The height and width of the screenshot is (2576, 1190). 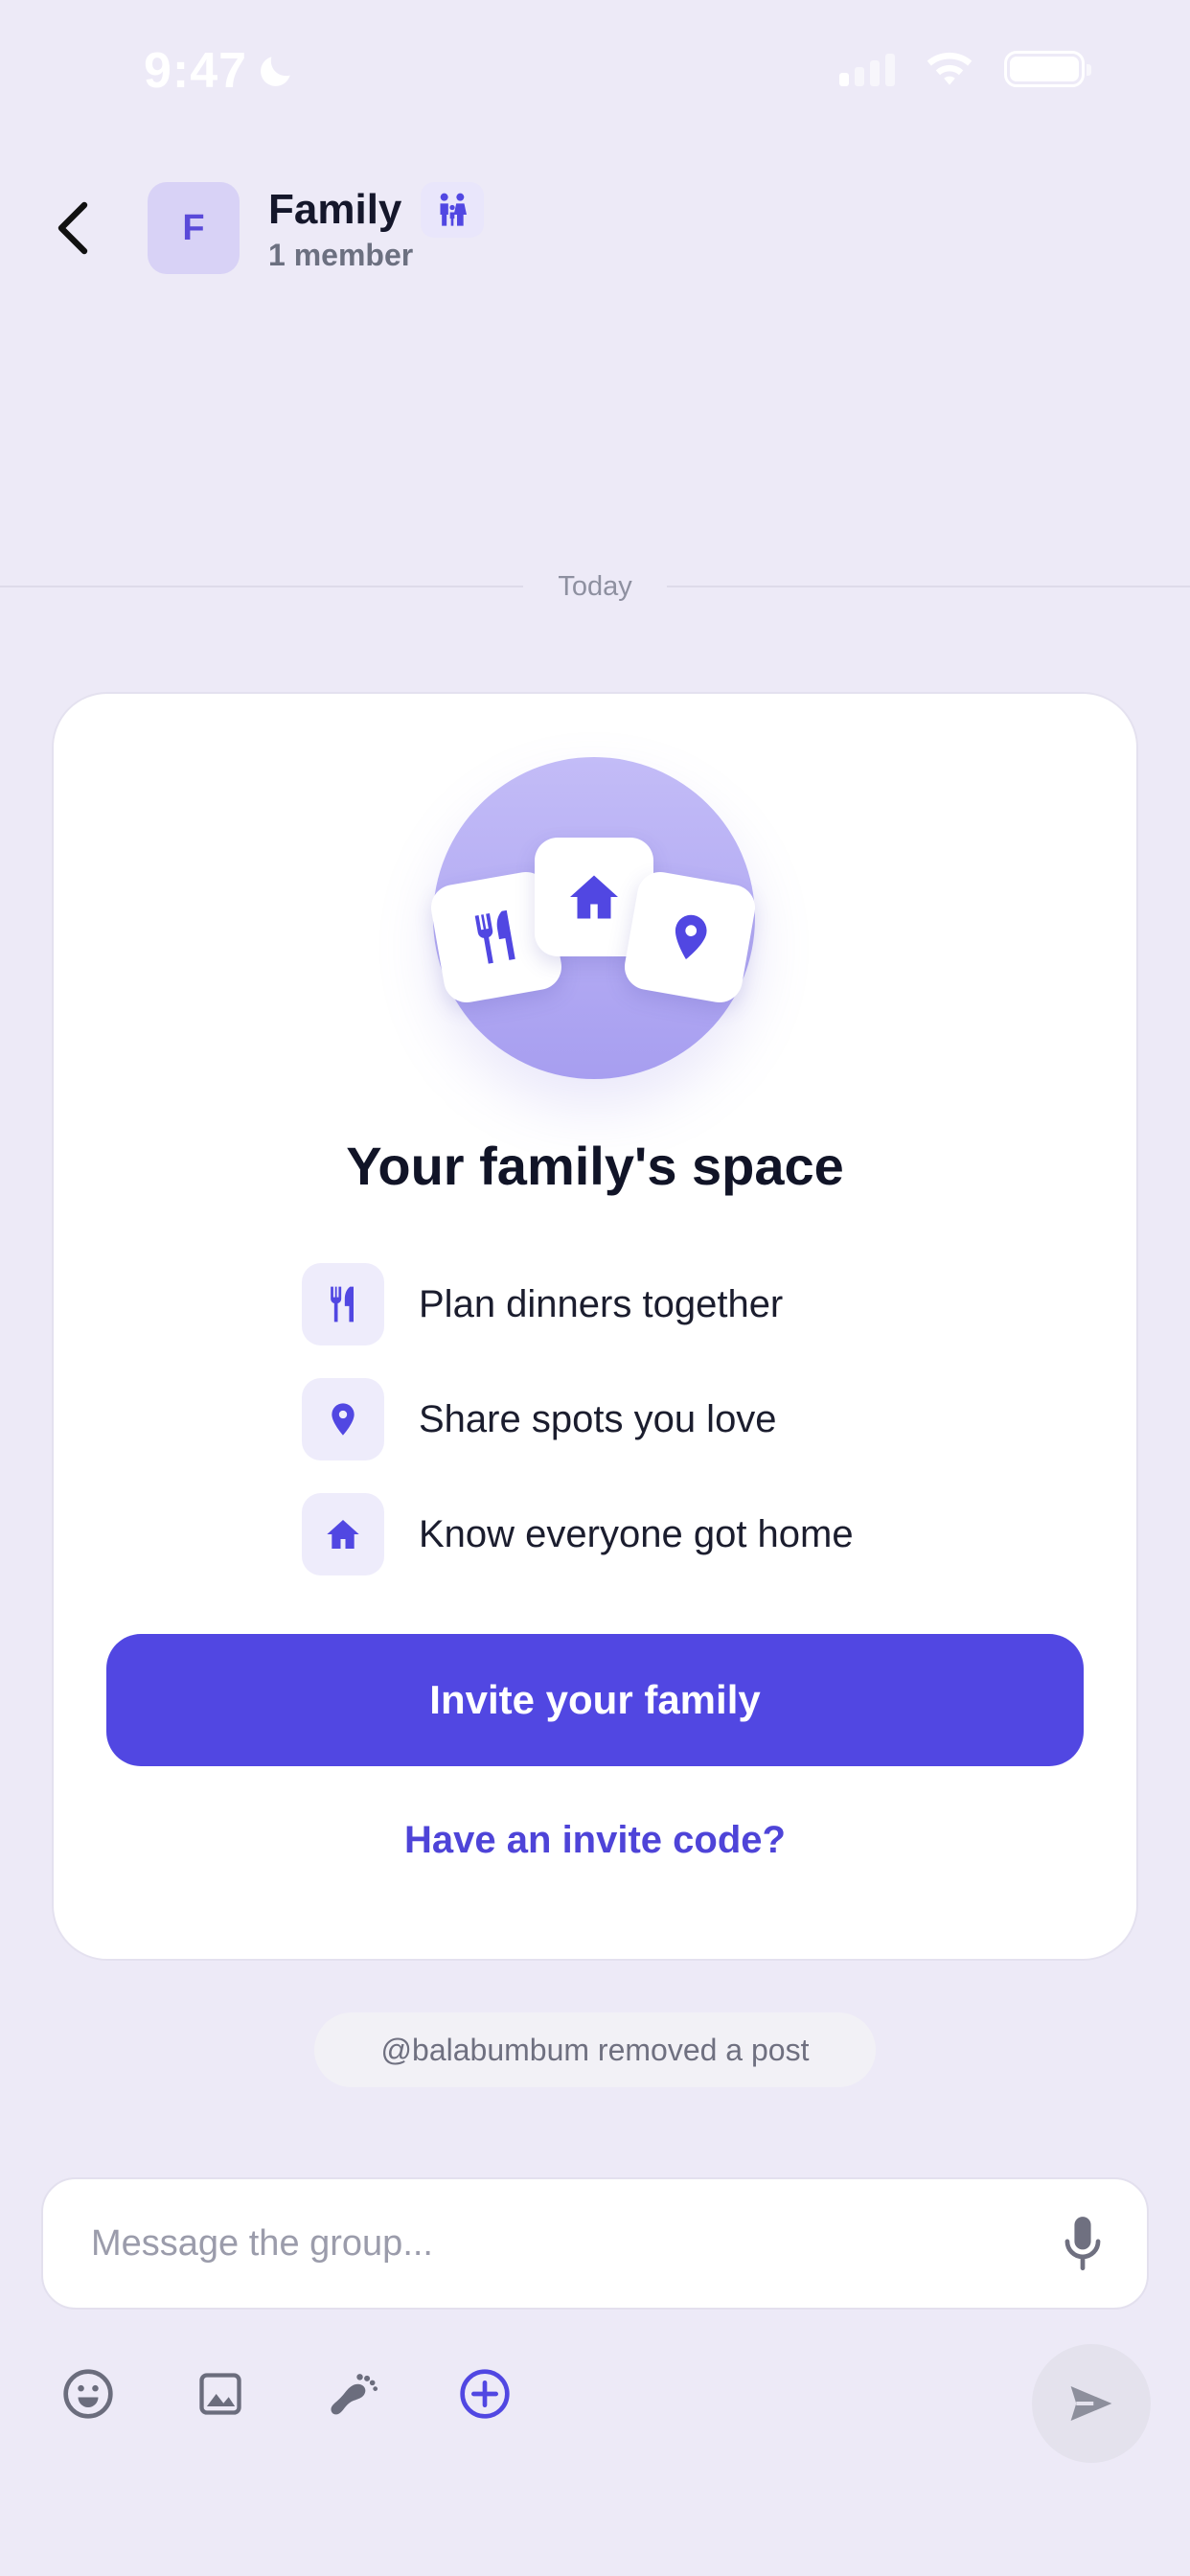 I want to click on wifi-icon, so click(x=950, y=68).